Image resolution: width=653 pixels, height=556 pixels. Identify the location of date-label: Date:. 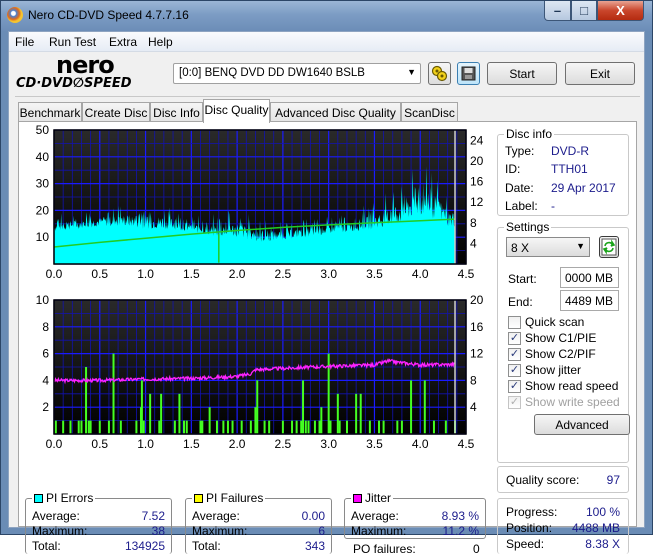
(519, 188).